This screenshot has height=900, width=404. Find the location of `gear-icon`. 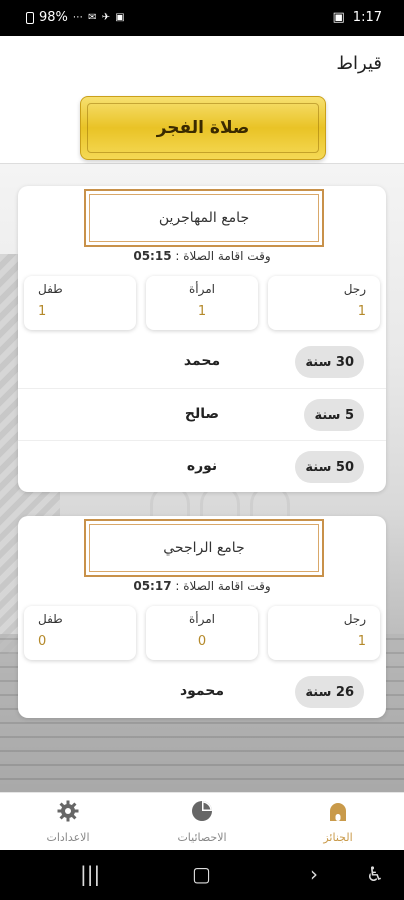

gear-icon is located at coordinates (68, 811).